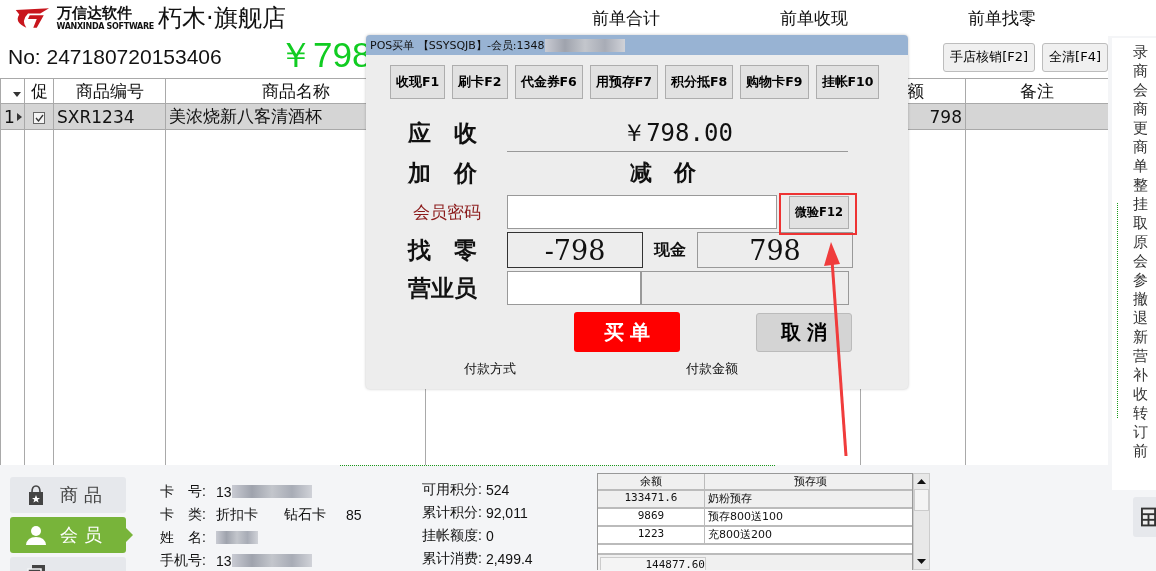 The width and height of the screenshot is (1156, 571). I want to click on field-value: 92,011, so click(506, 512).